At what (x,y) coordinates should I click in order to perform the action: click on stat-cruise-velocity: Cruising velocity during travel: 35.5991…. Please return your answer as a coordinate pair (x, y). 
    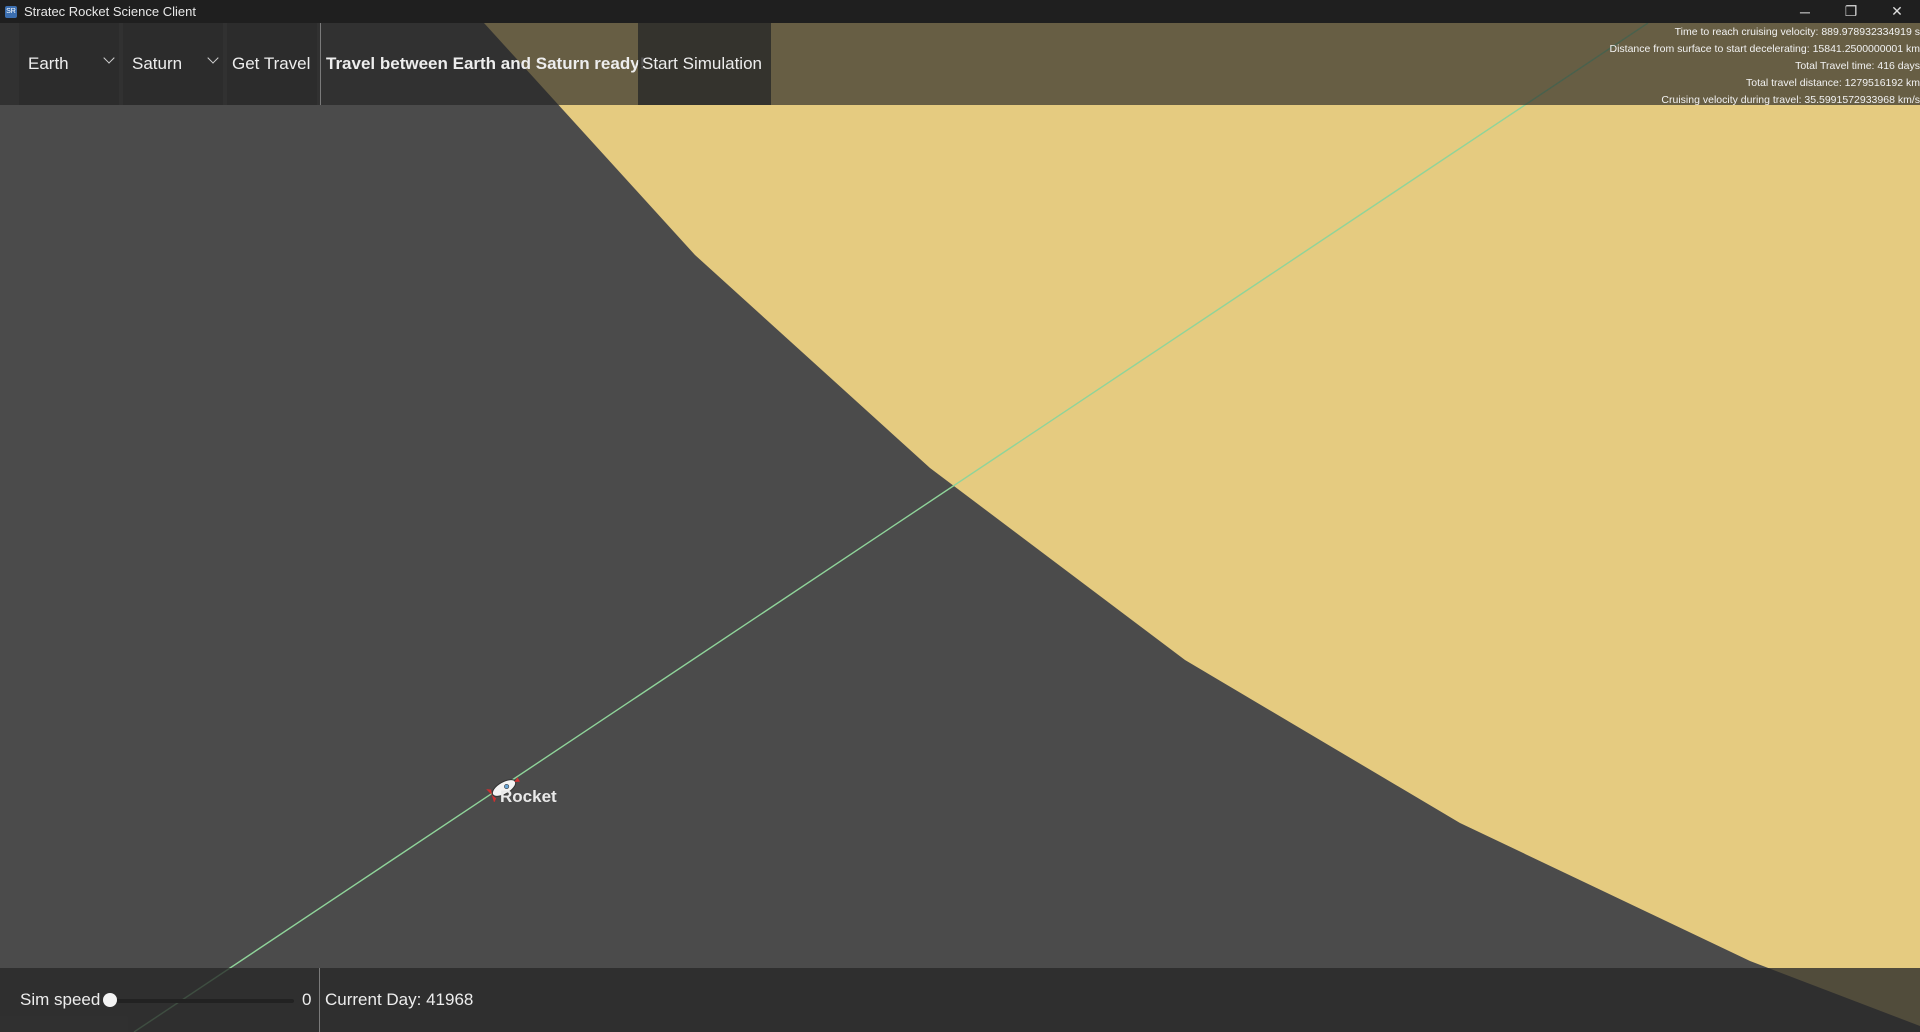
    Looking at the image, I should click on (1790, 100).